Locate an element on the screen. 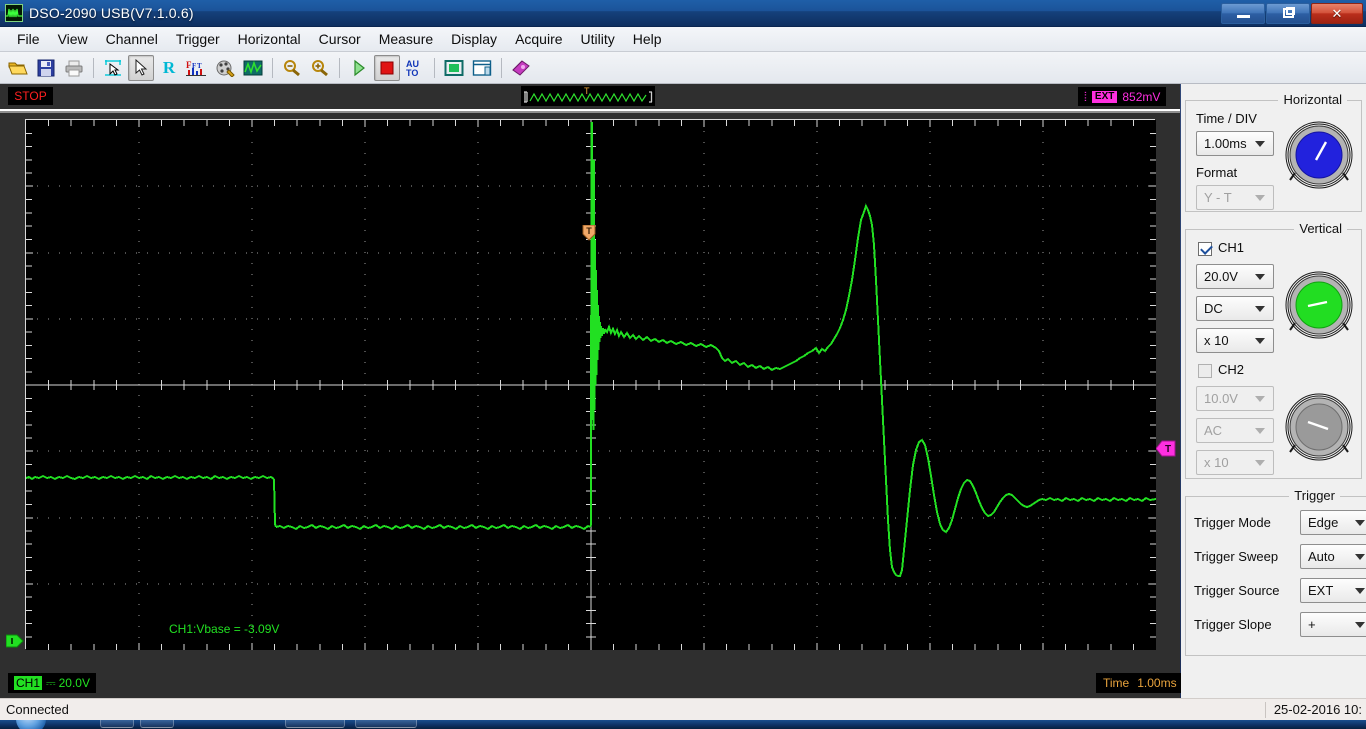 Image resolution: width=1366 pixels, height=729 pixels. maximize-icon is located at coordinates (1288, 13).